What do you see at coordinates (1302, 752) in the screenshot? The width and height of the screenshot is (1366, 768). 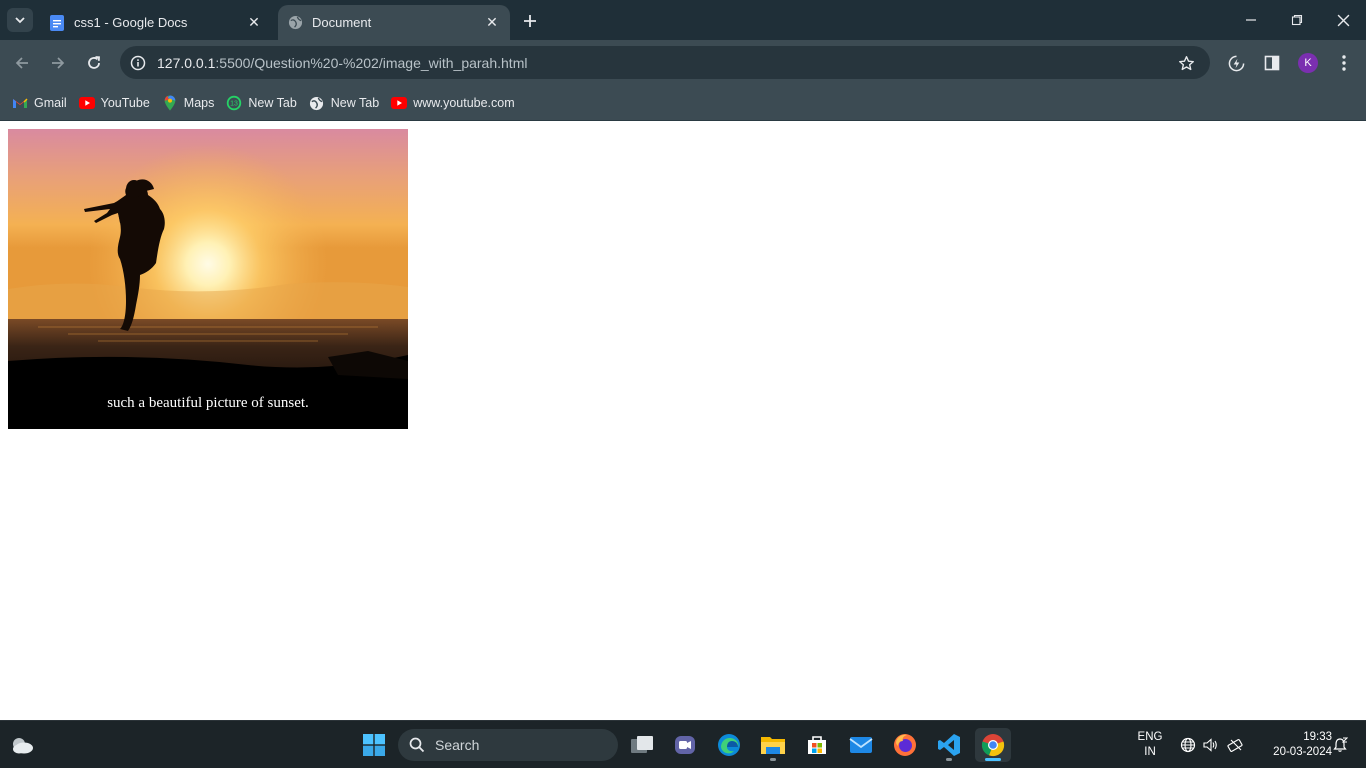 I see `clock-date: 20-03-2024` at bounding box center [1302, 752].